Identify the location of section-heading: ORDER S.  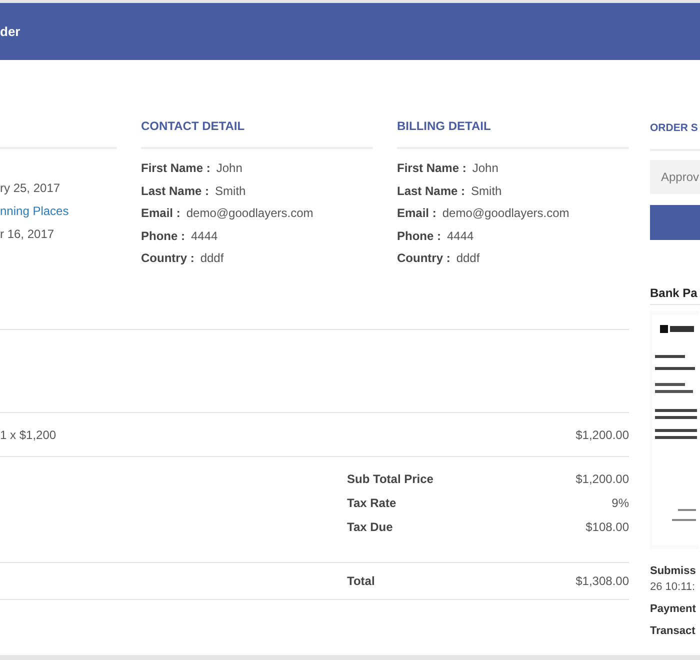
(674, 128).